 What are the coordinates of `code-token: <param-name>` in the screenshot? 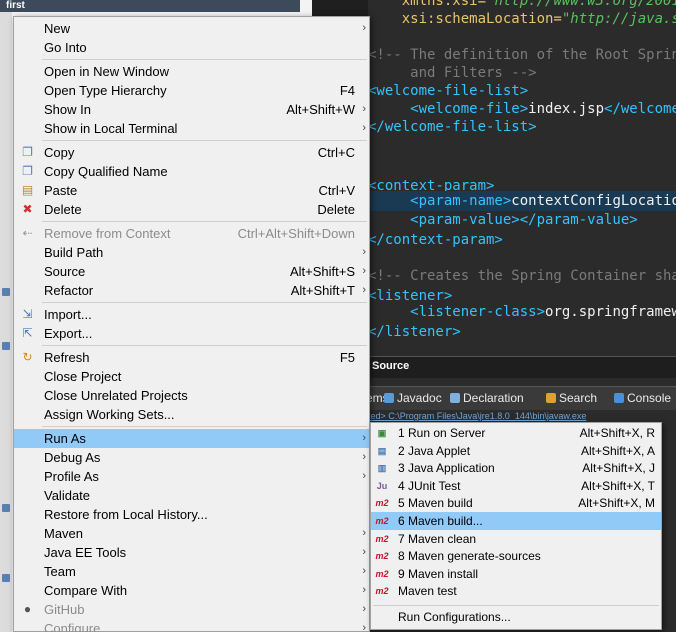 It's located at (440, 201).